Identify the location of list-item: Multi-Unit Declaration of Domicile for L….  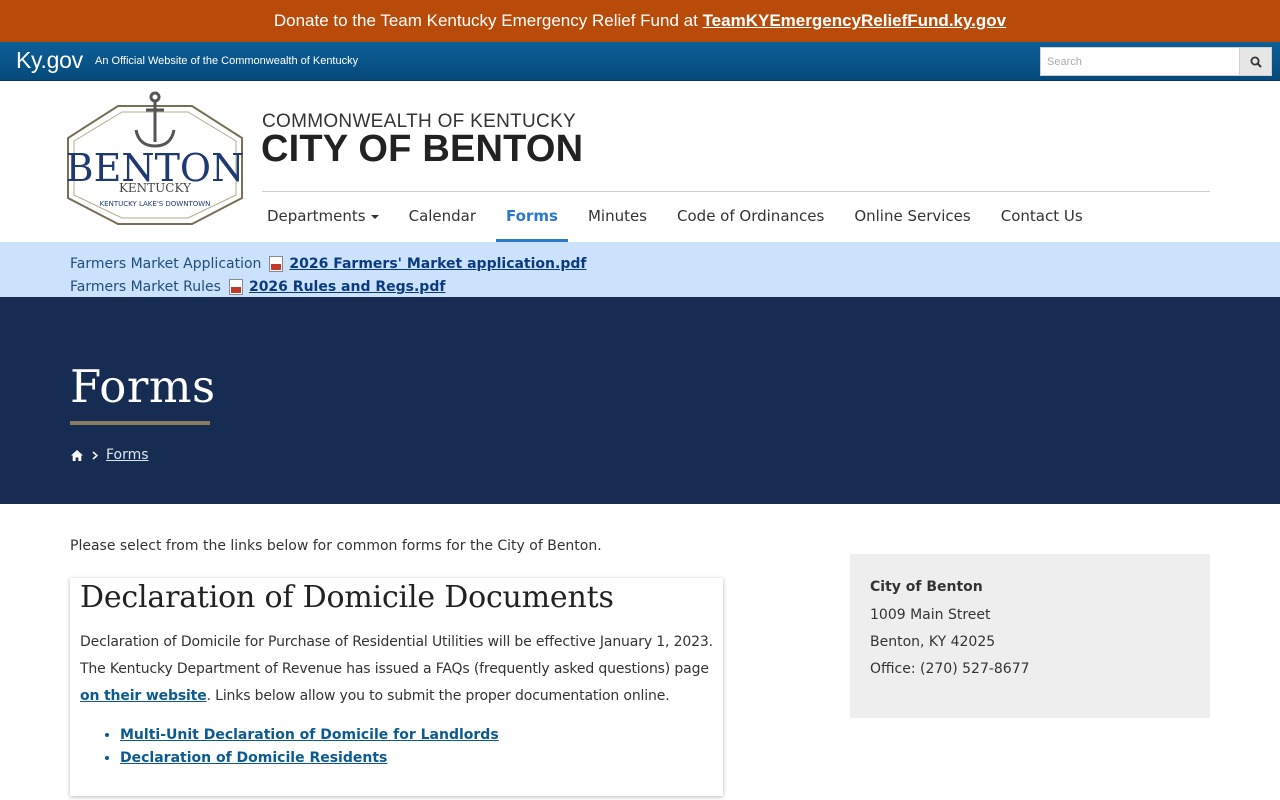
(309, 735).